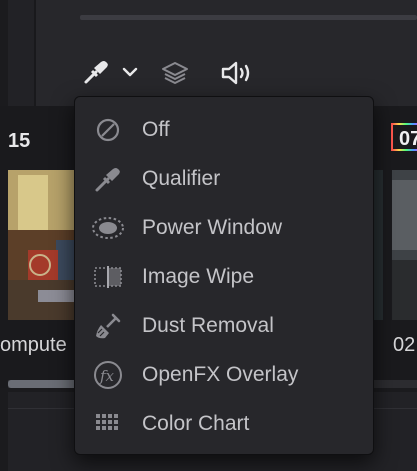 Image resolution: width=417 pixels, height=471 pixels. Describe the element at coordinates (33, 345) in the screenshot. I see `clip-name-left: ompute` at that location.